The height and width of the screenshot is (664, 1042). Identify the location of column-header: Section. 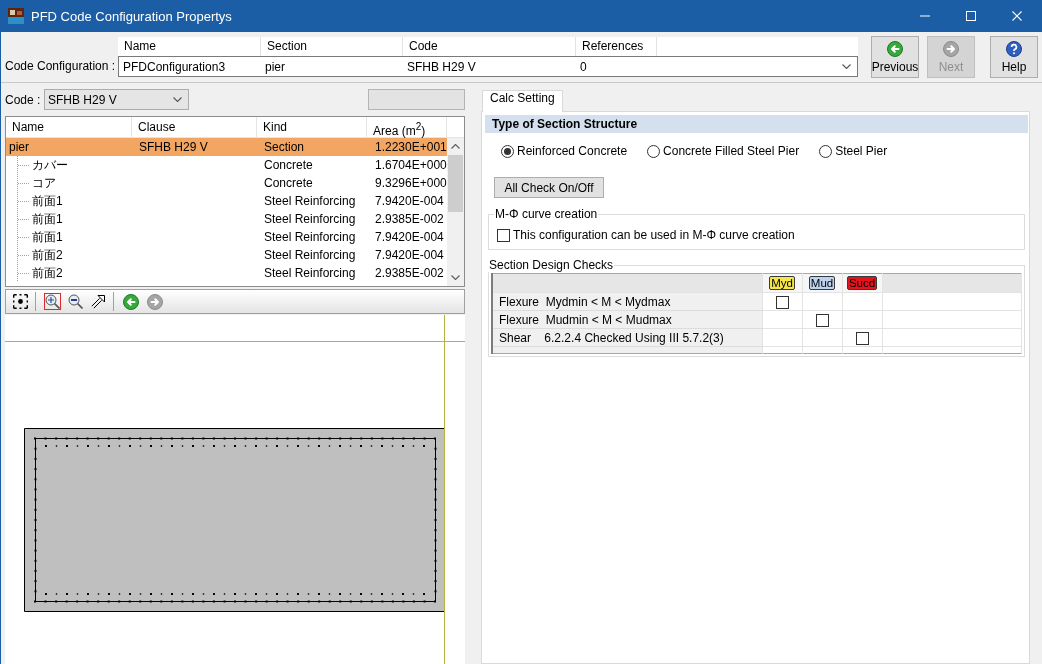
(331, 46).